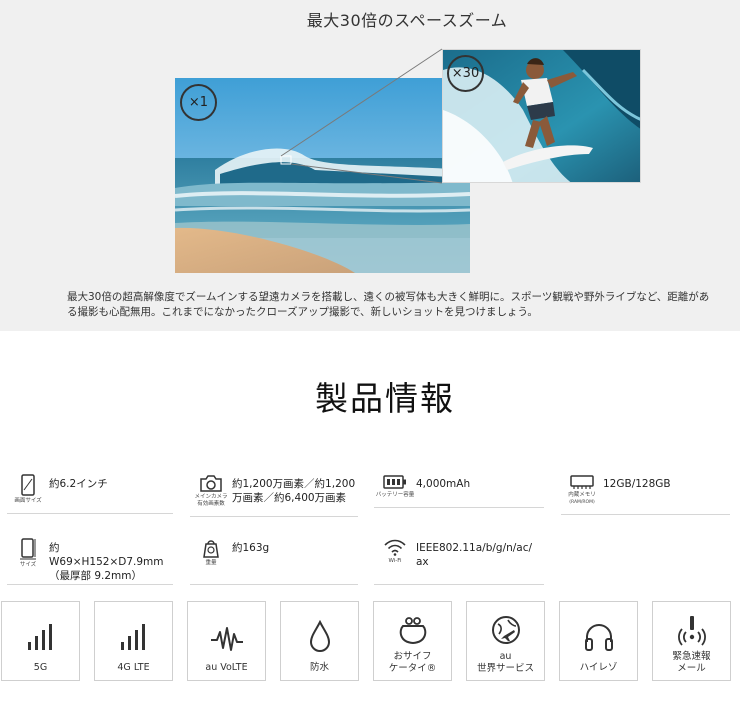  Describe the element at coordinates (412, 631) in the screenshot. I see `wallet-purse-icon` at that location.